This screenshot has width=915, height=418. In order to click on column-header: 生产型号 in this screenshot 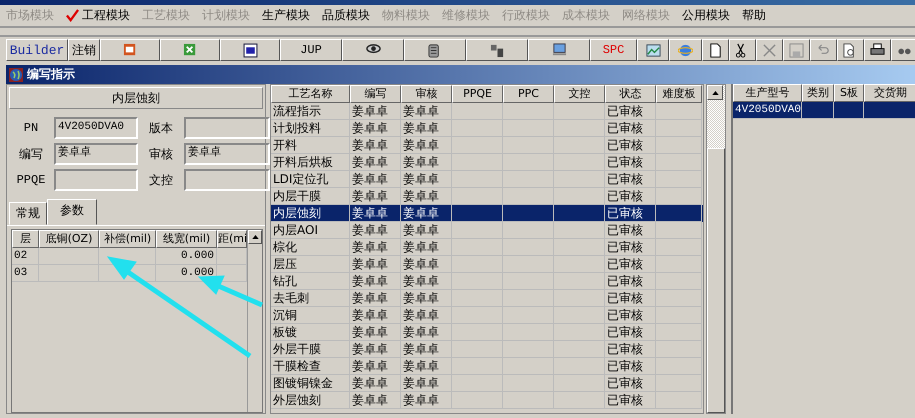, I will do `click(767, 93)`.